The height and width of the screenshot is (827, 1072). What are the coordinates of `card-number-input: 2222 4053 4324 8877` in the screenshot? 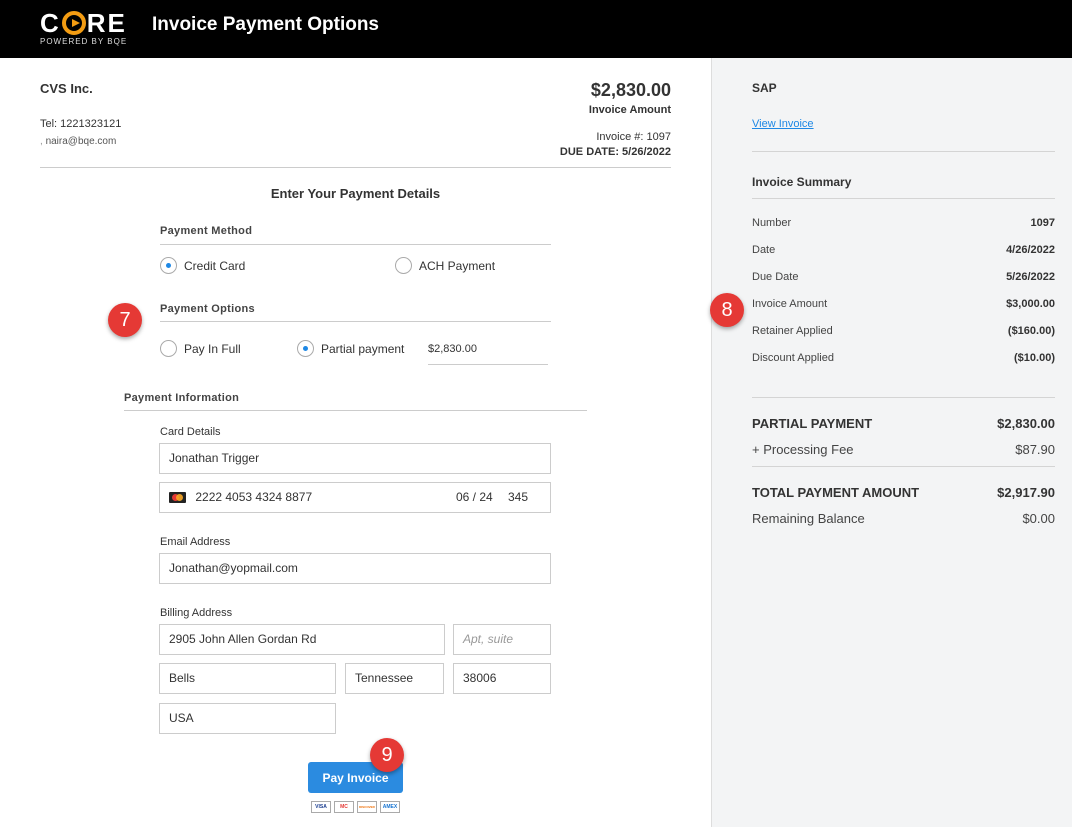 It's located at (253, 497).